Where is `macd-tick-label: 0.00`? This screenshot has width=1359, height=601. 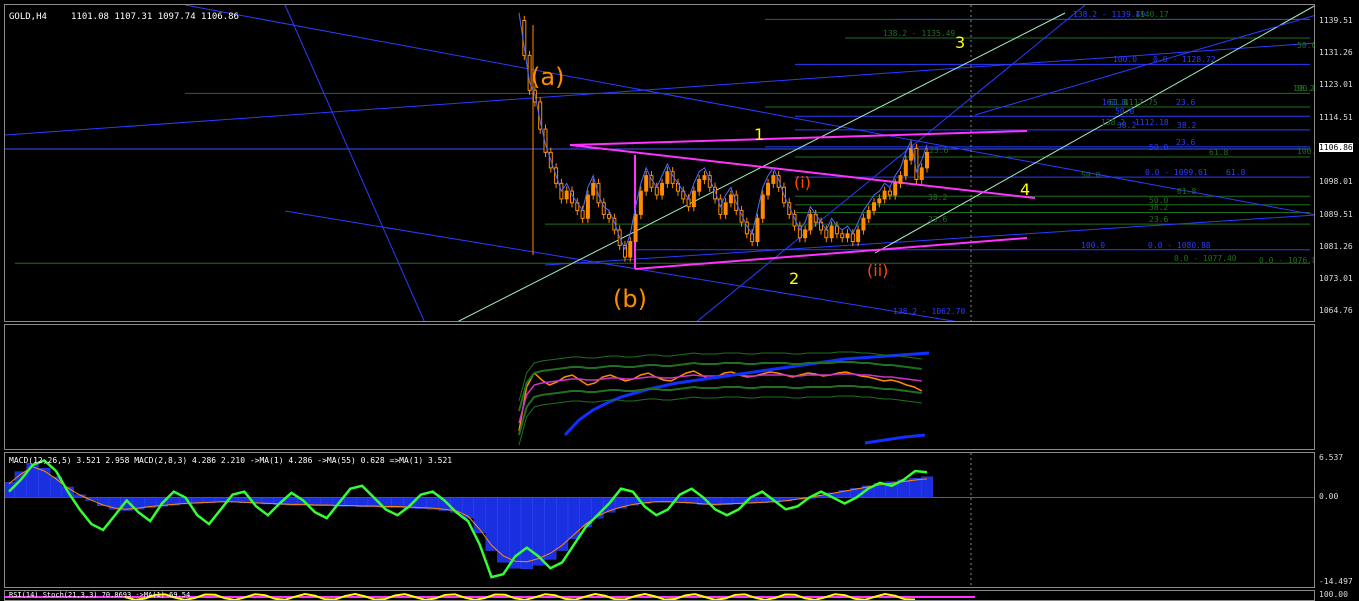 macd-tick-label: 0.00 is located at coordinates (1329, 496).